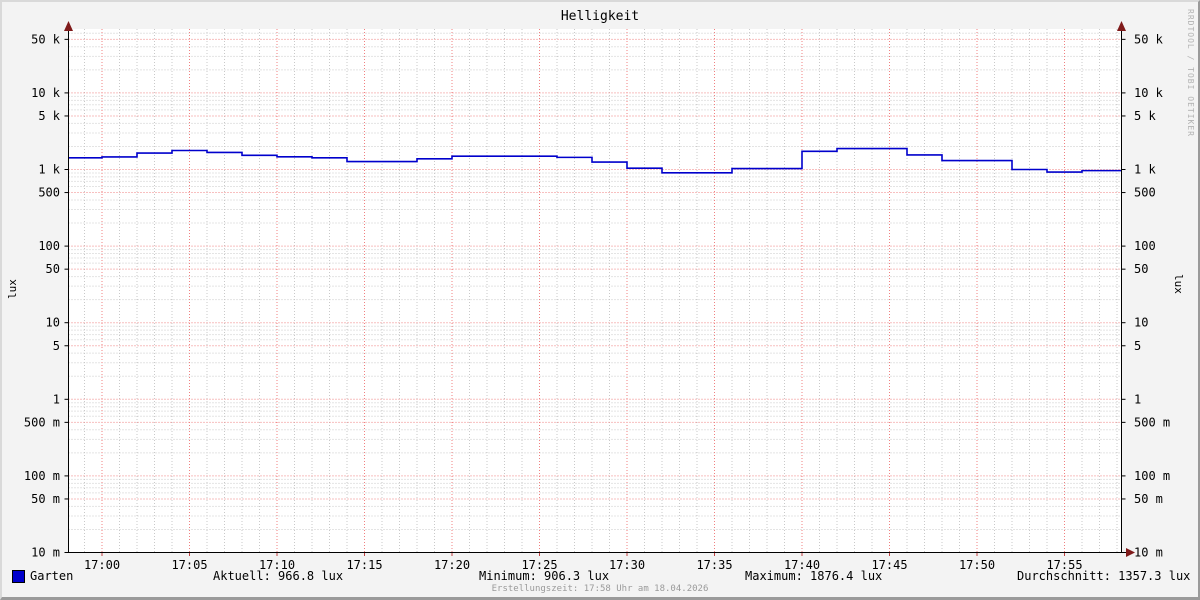  Describe the element at coordinates (1137, 346) in the screenshot. I see `y-tick-label-right: 5` at that location.